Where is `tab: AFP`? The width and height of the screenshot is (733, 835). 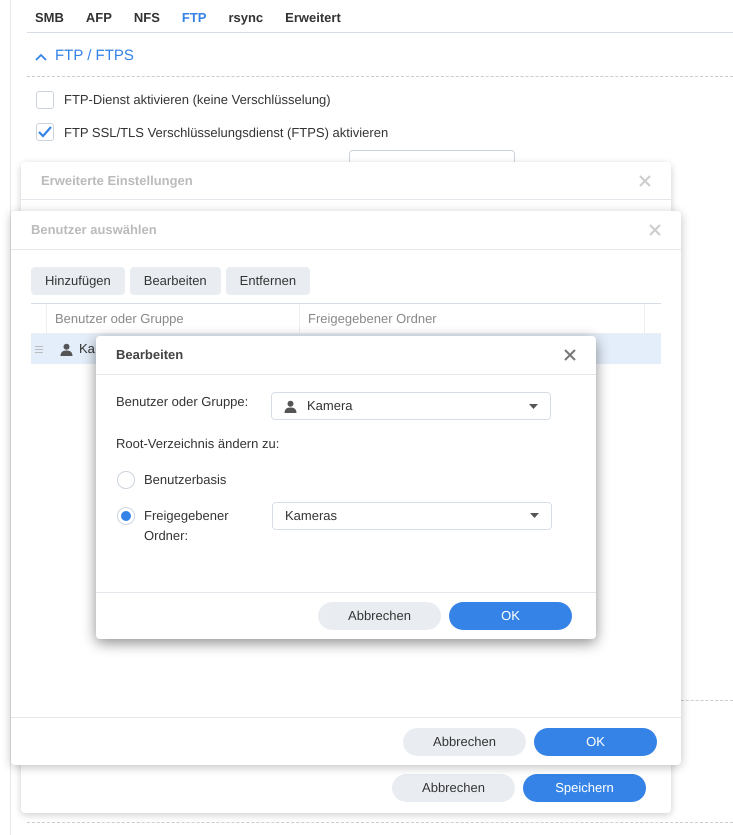
tab: AFP is located at coordinates (99, 18).